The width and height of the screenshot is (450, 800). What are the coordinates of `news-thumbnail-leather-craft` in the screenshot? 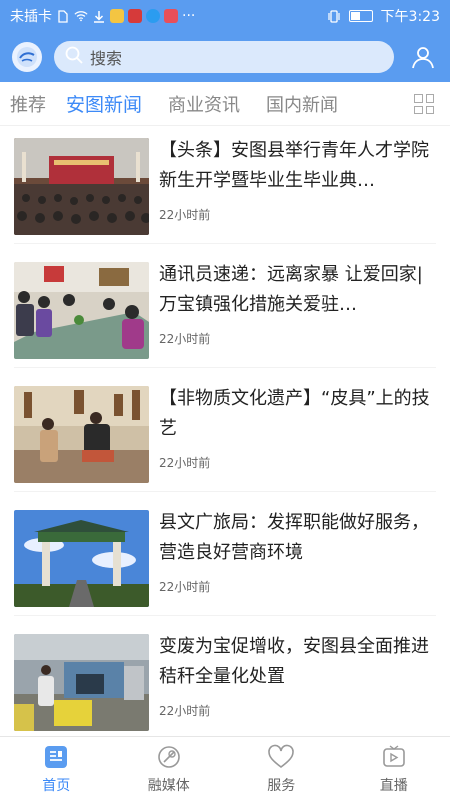 It's located at (81, 434).